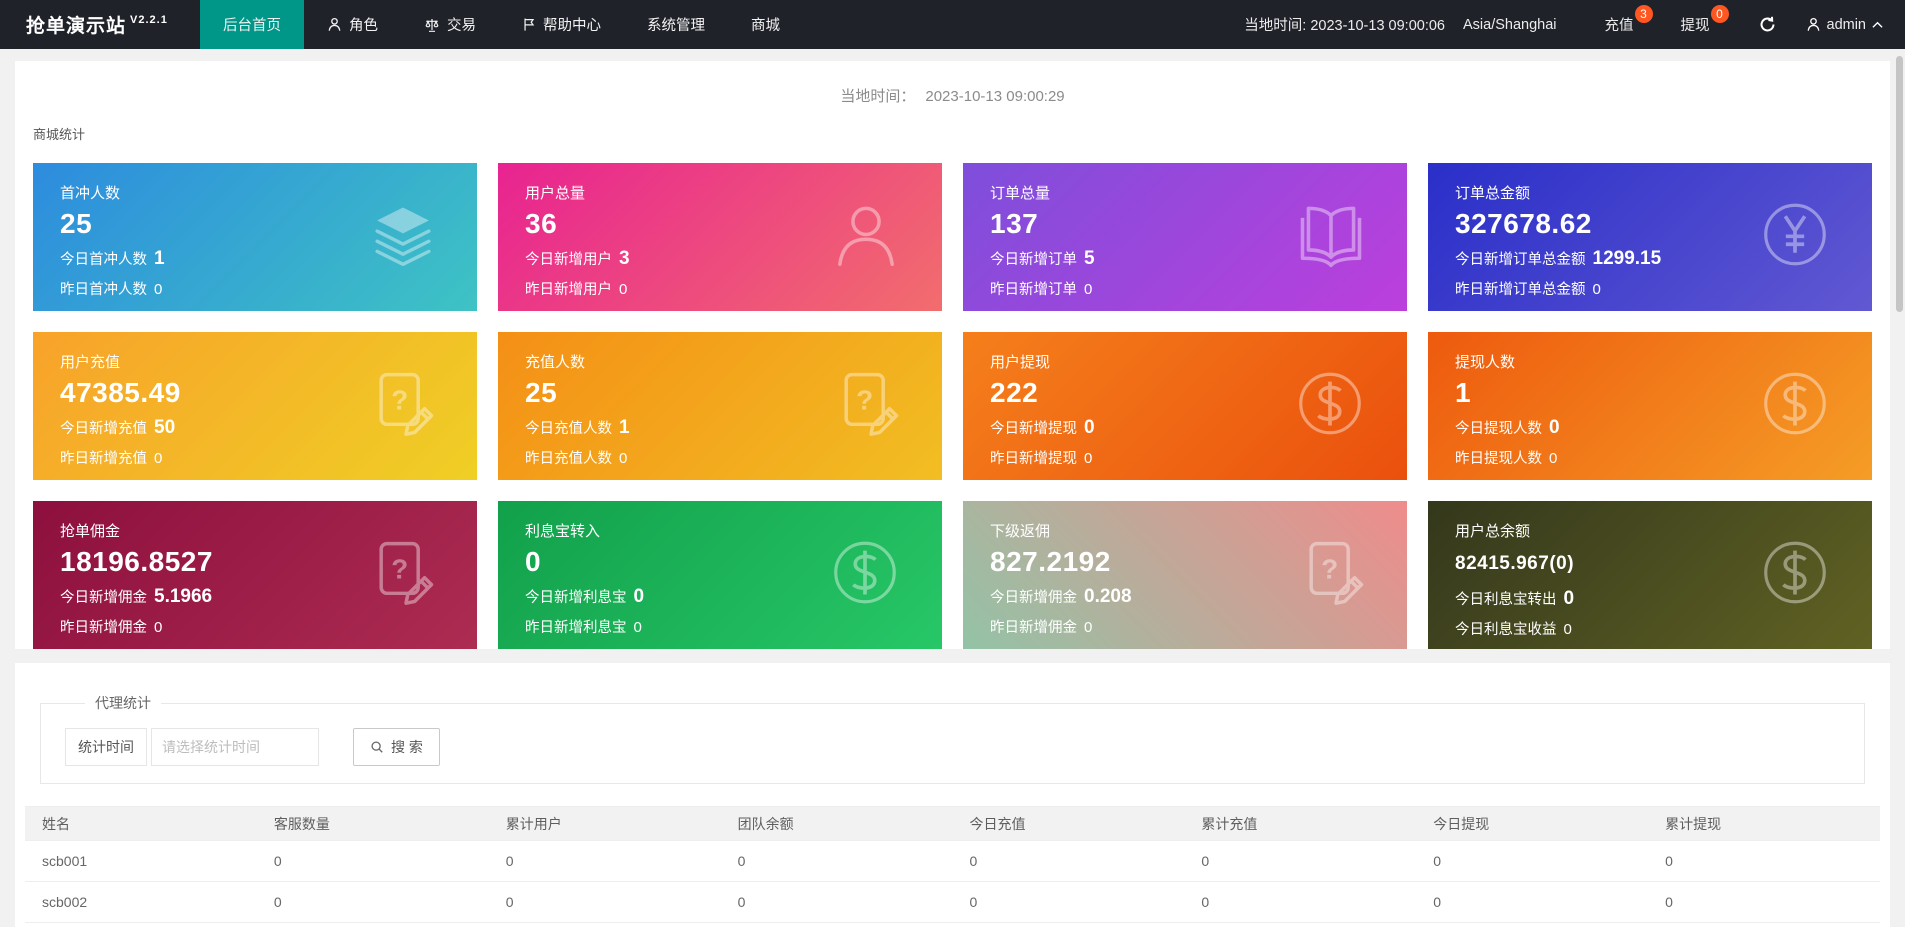 The height and width of the screenshot is (927, 1905). What do you see at coordinates (995, 96) in the screenshot?
I see `panel-local-time-value: 2023-10-13 09:00:29` at bounding box center [995, 96].